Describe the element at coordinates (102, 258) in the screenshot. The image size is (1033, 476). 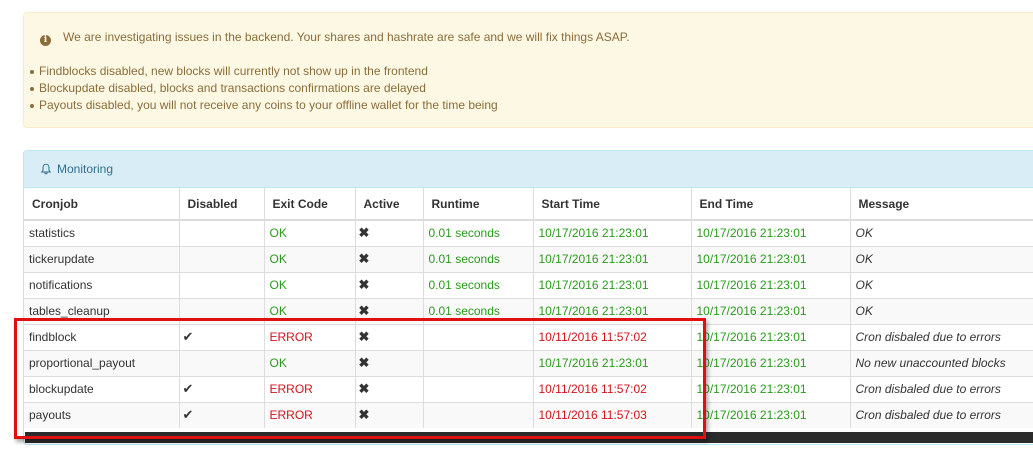
I see `cell-cronjob: tickerupdate` at that location.